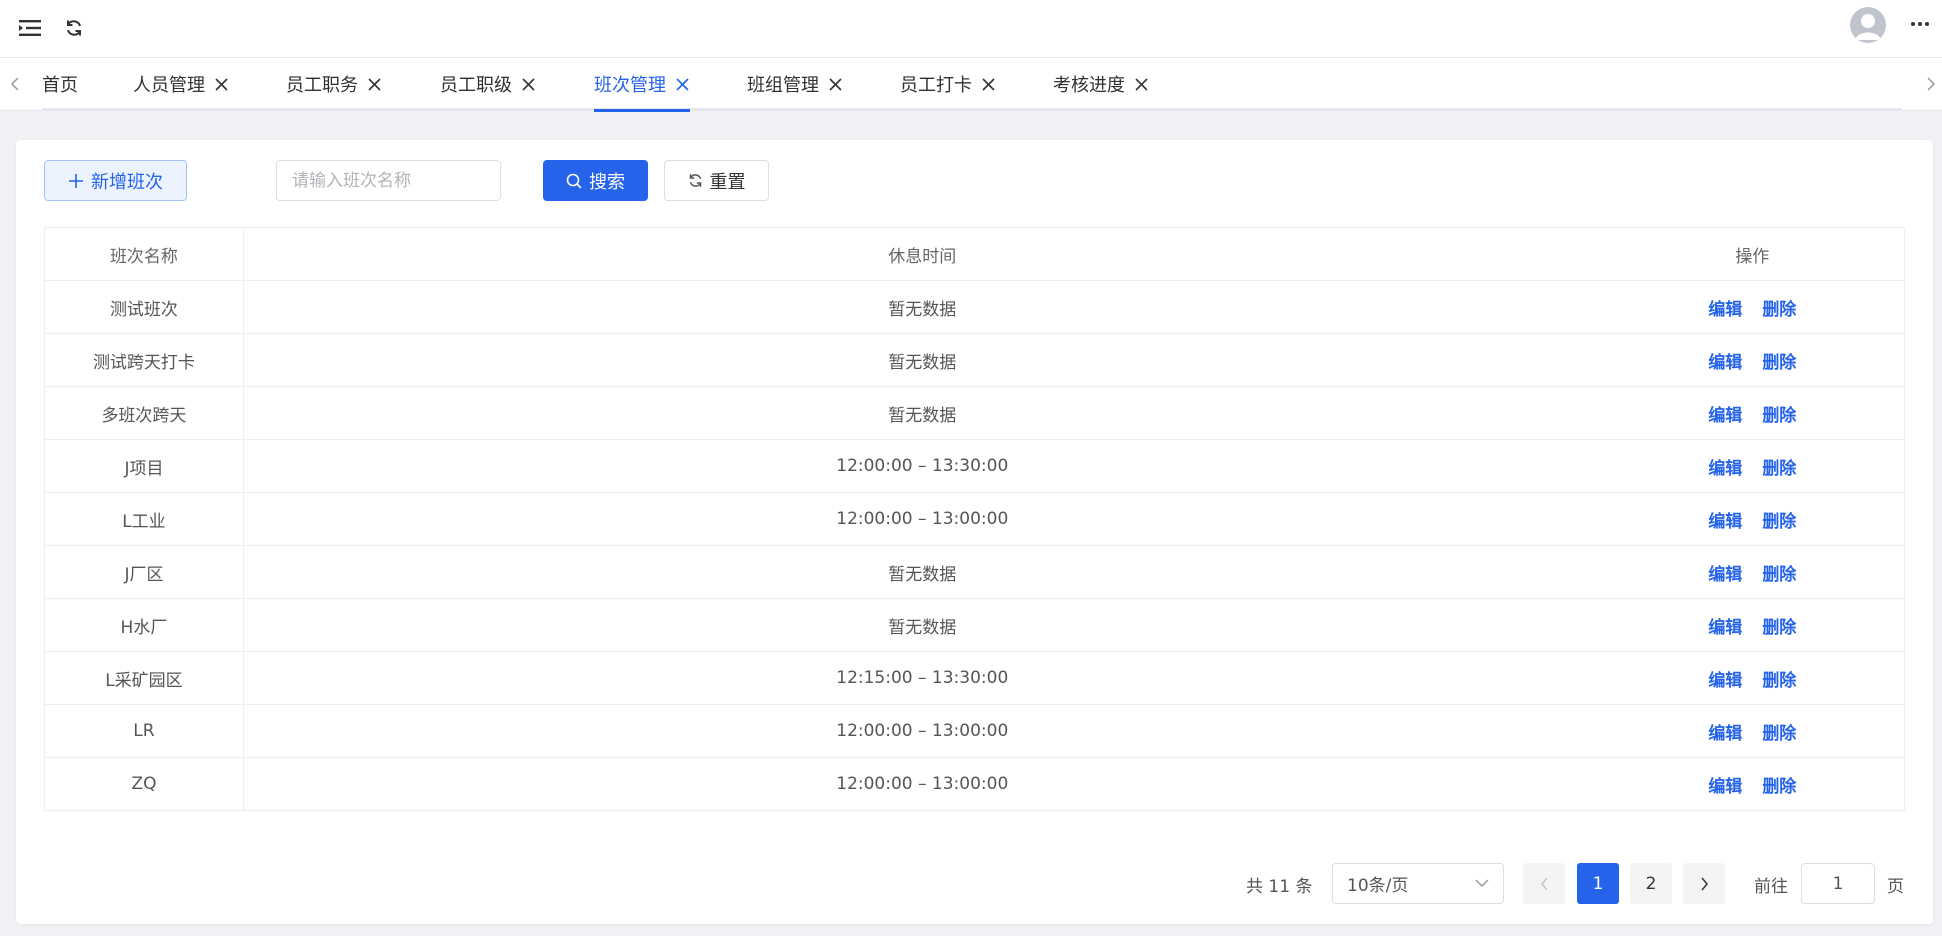  What do you see at coordinates (727, 182) in the screenshot?
I see `reset-label: 重置` at bounding box center [727, 182].